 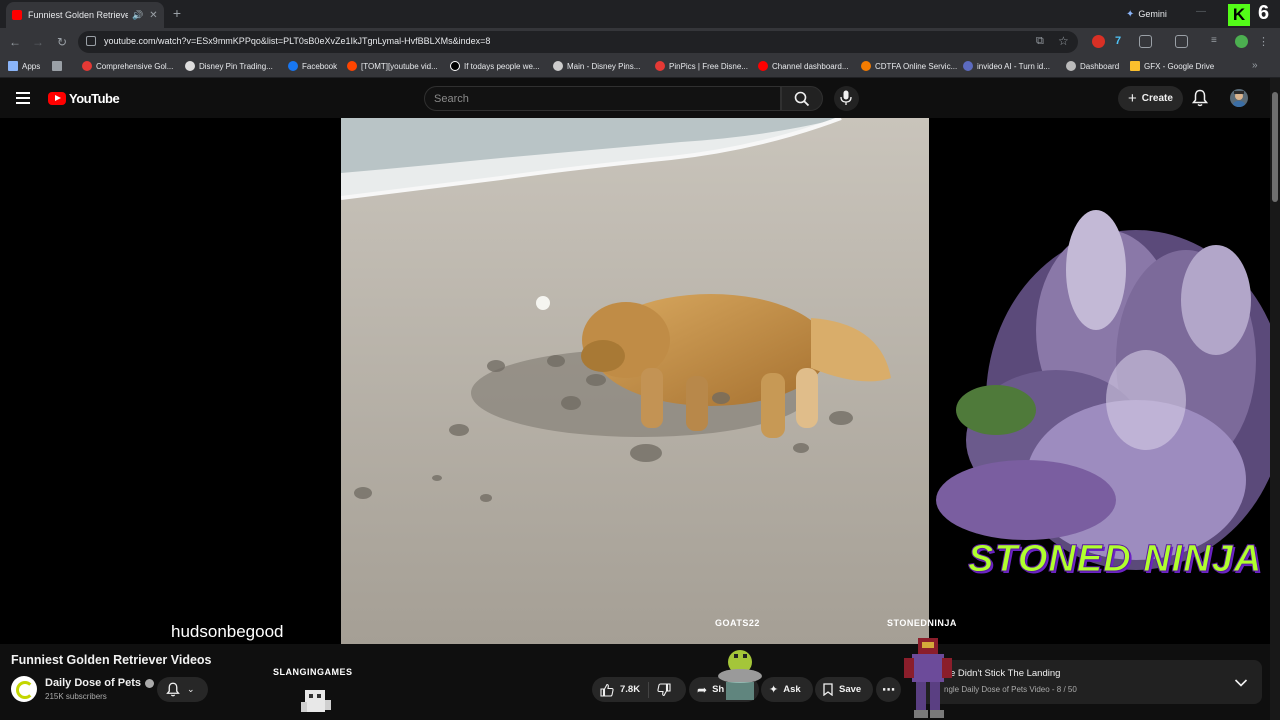 I want to click on grid-icon, so click(x=57, y=66).